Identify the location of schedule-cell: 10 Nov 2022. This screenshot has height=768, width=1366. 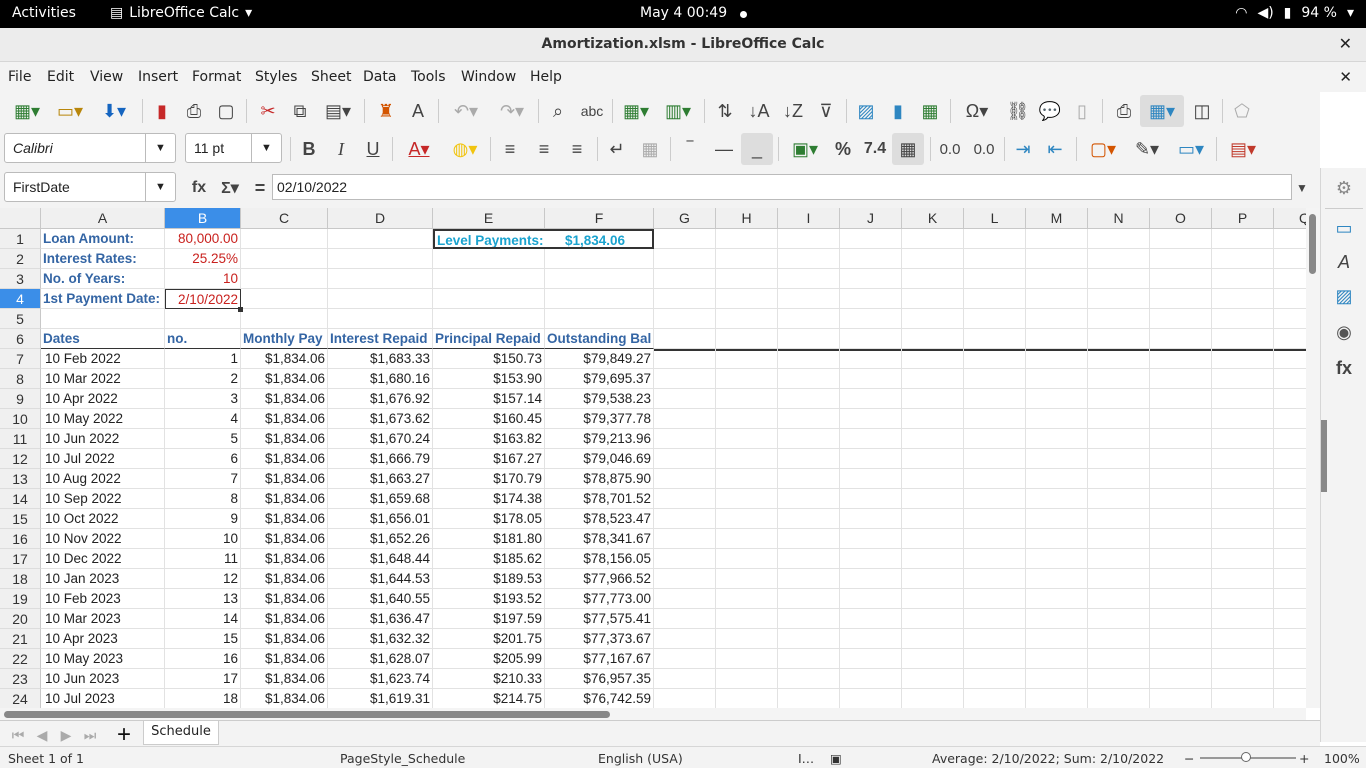
(103, 539).